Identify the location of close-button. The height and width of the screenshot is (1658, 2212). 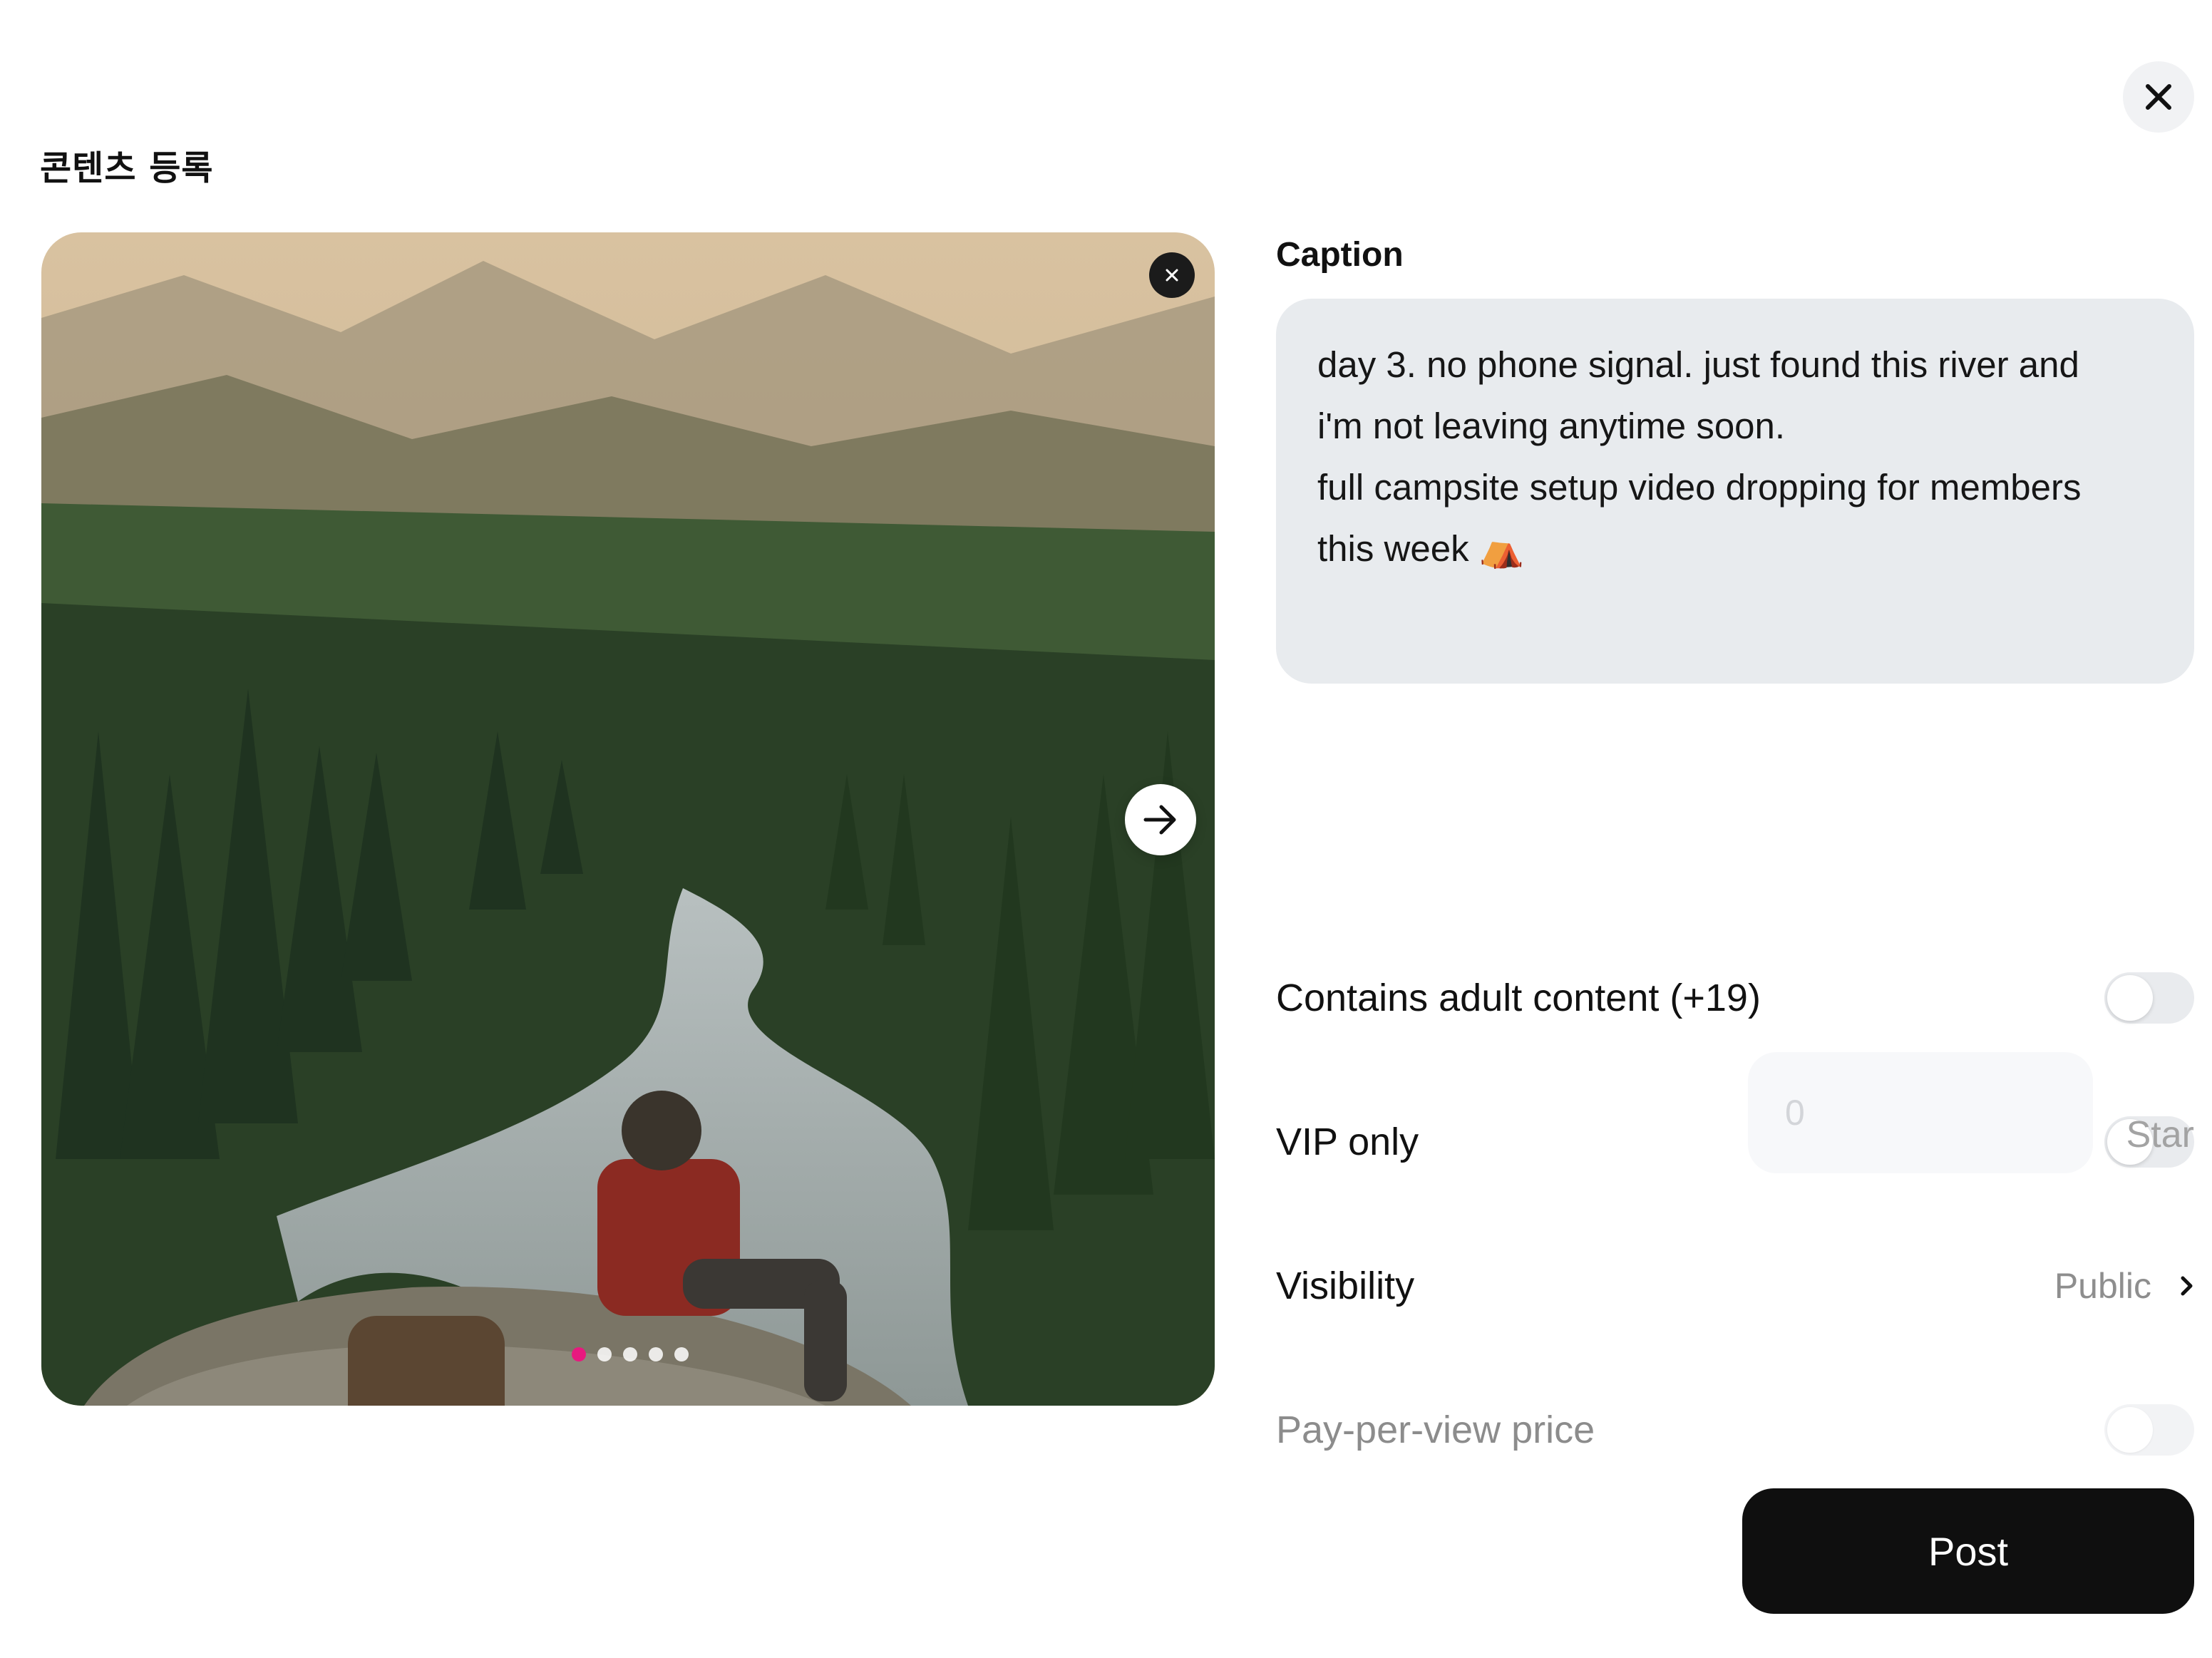
(2158, 97).